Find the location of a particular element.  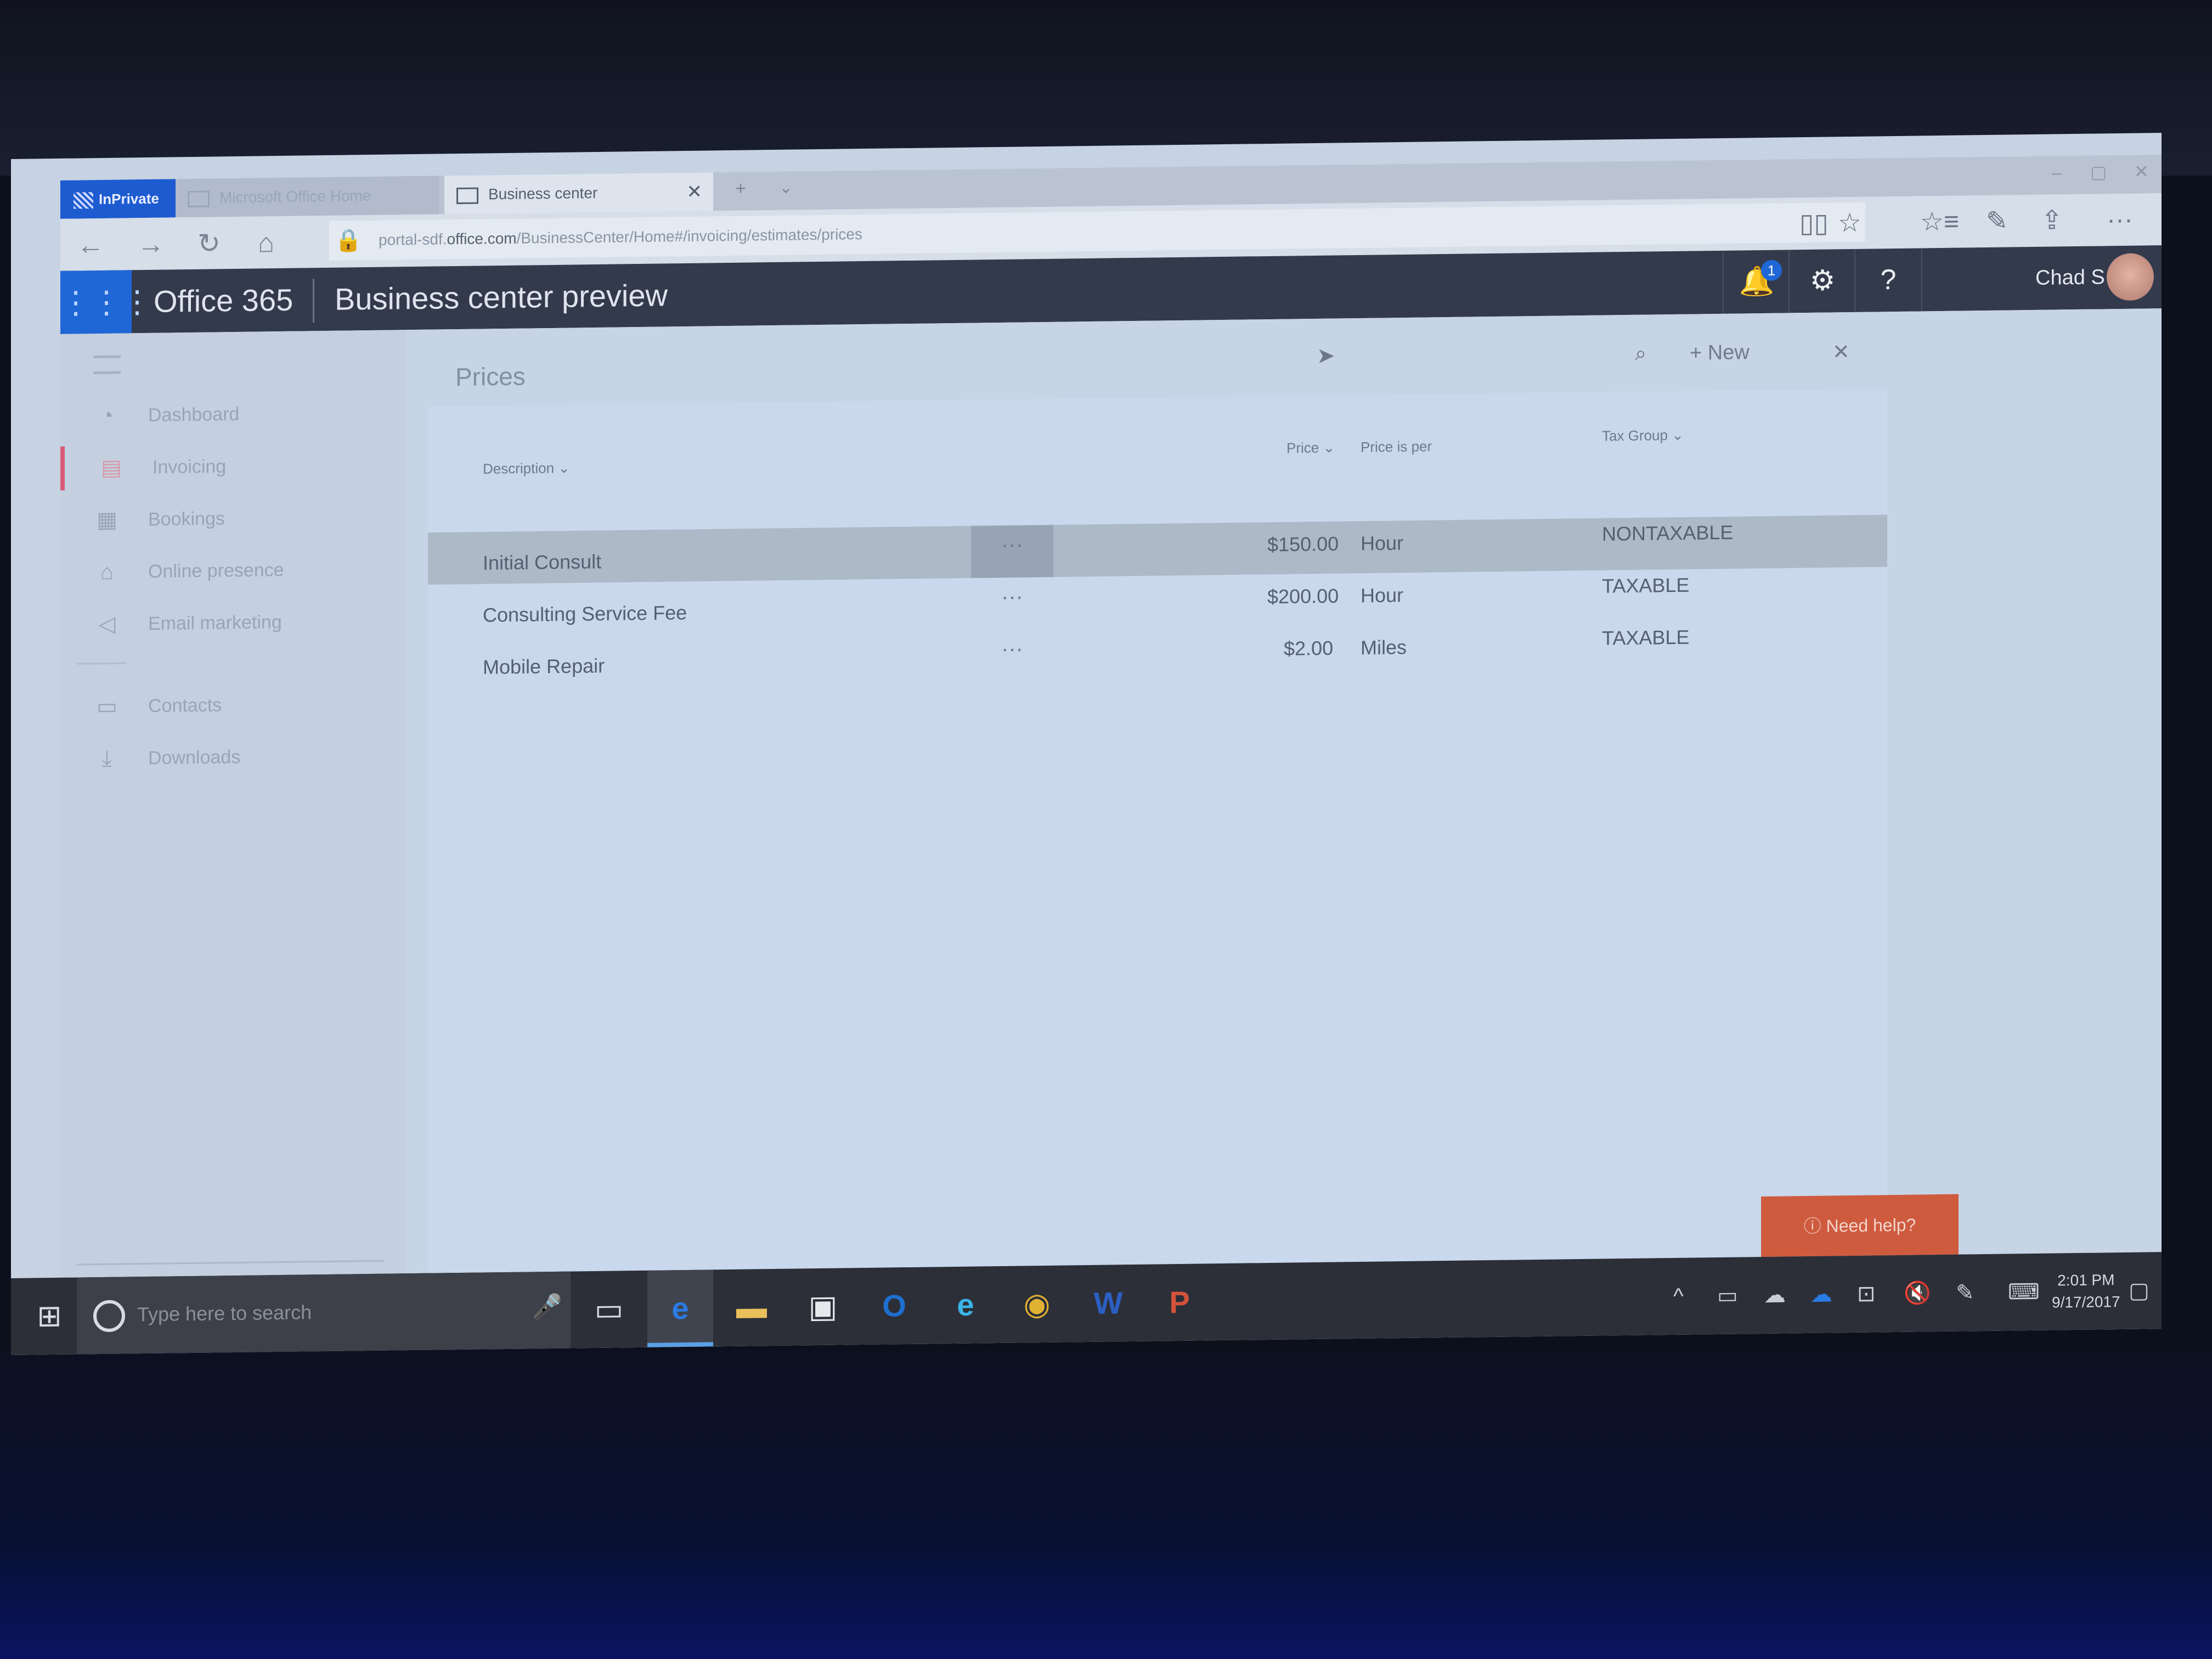

favorite-star-icon: ☆ is located at coordinates (1850, 223).